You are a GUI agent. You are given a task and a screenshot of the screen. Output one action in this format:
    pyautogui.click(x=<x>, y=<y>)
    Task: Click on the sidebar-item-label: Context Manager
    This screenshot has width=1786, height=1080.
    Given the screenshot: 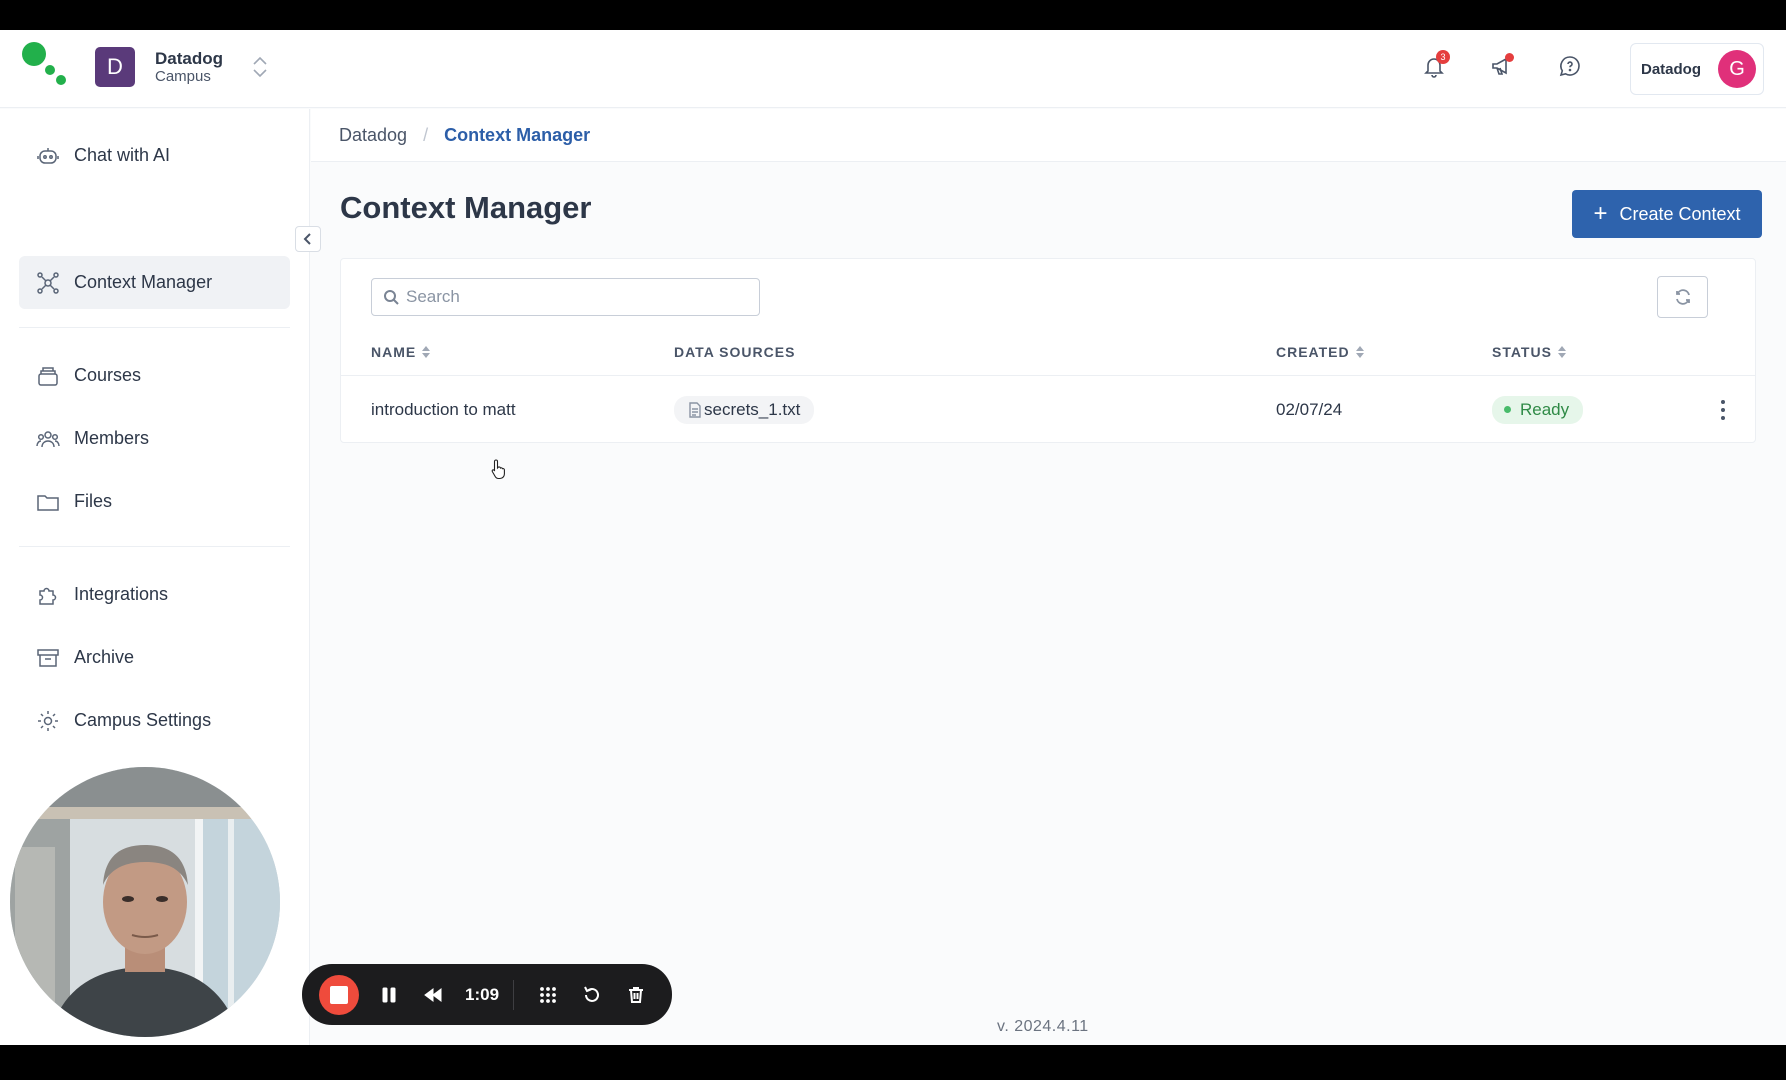 What is the action you would take?
    pyautogui.click(x=143, y=282)
    